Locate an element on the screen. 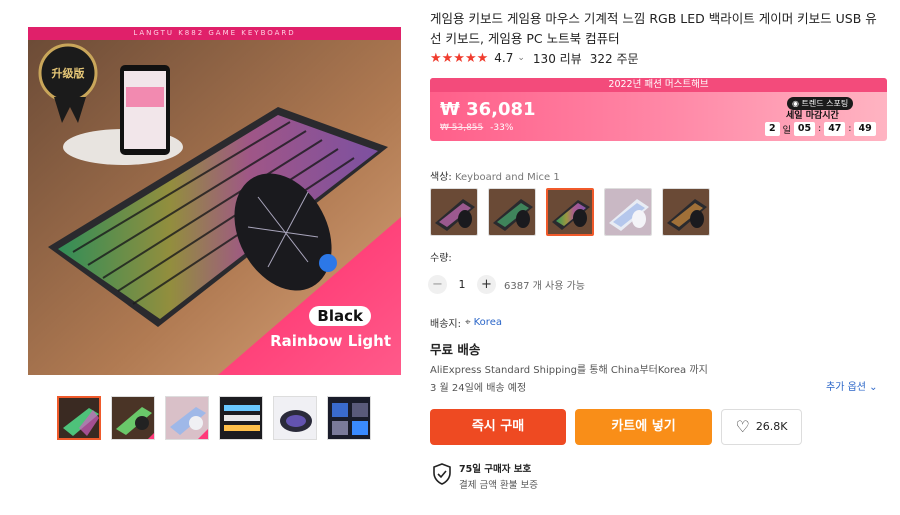 Image resolution: width=900 pixels, height=515 pixels. star-rating-icons: ★★★★★ is located at coordinates (459, 58).